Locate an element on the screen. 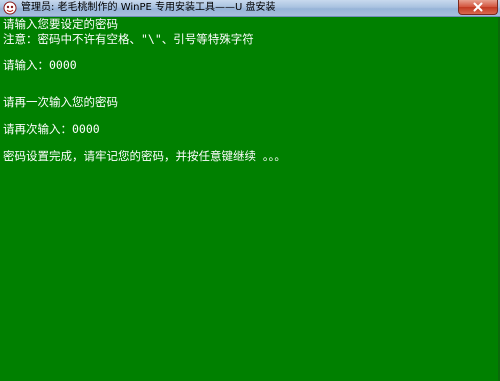  console-line-prompt: 请输入您要设定的密码 is located at coordinates (60, 24).